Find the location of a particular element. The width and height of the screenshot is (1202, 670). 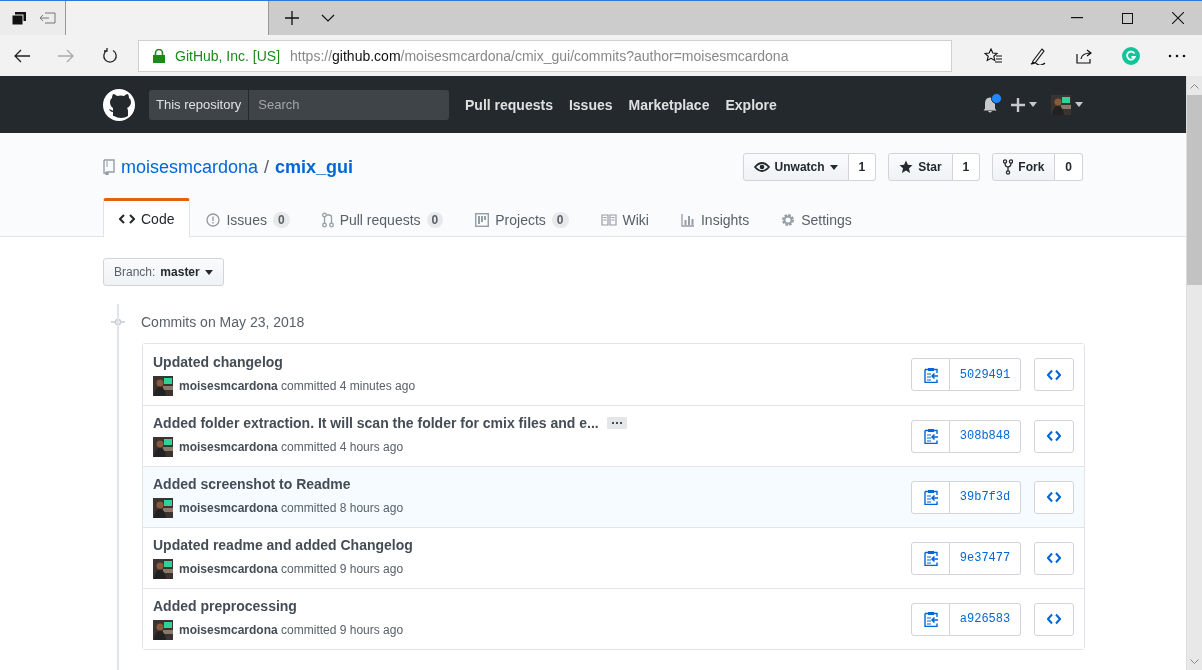

plus-icon is located at coordinates (1018, 104).